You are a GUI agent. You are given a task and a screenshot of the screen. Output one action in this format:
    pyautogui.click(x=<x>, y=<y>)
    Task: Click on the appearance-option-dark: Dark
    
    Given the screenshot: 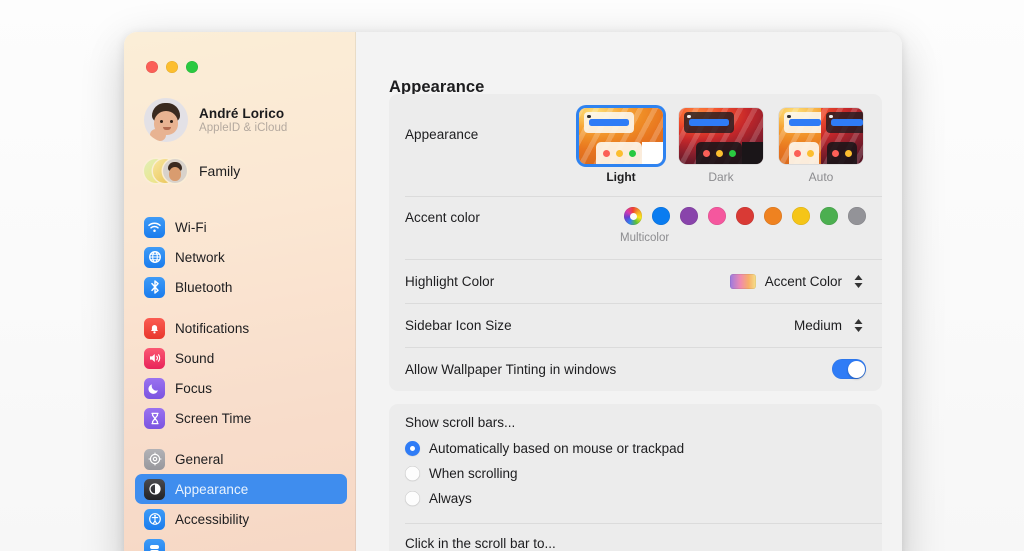 What is the action you would take?
    pyautogui.click(x=721, y=146)
    